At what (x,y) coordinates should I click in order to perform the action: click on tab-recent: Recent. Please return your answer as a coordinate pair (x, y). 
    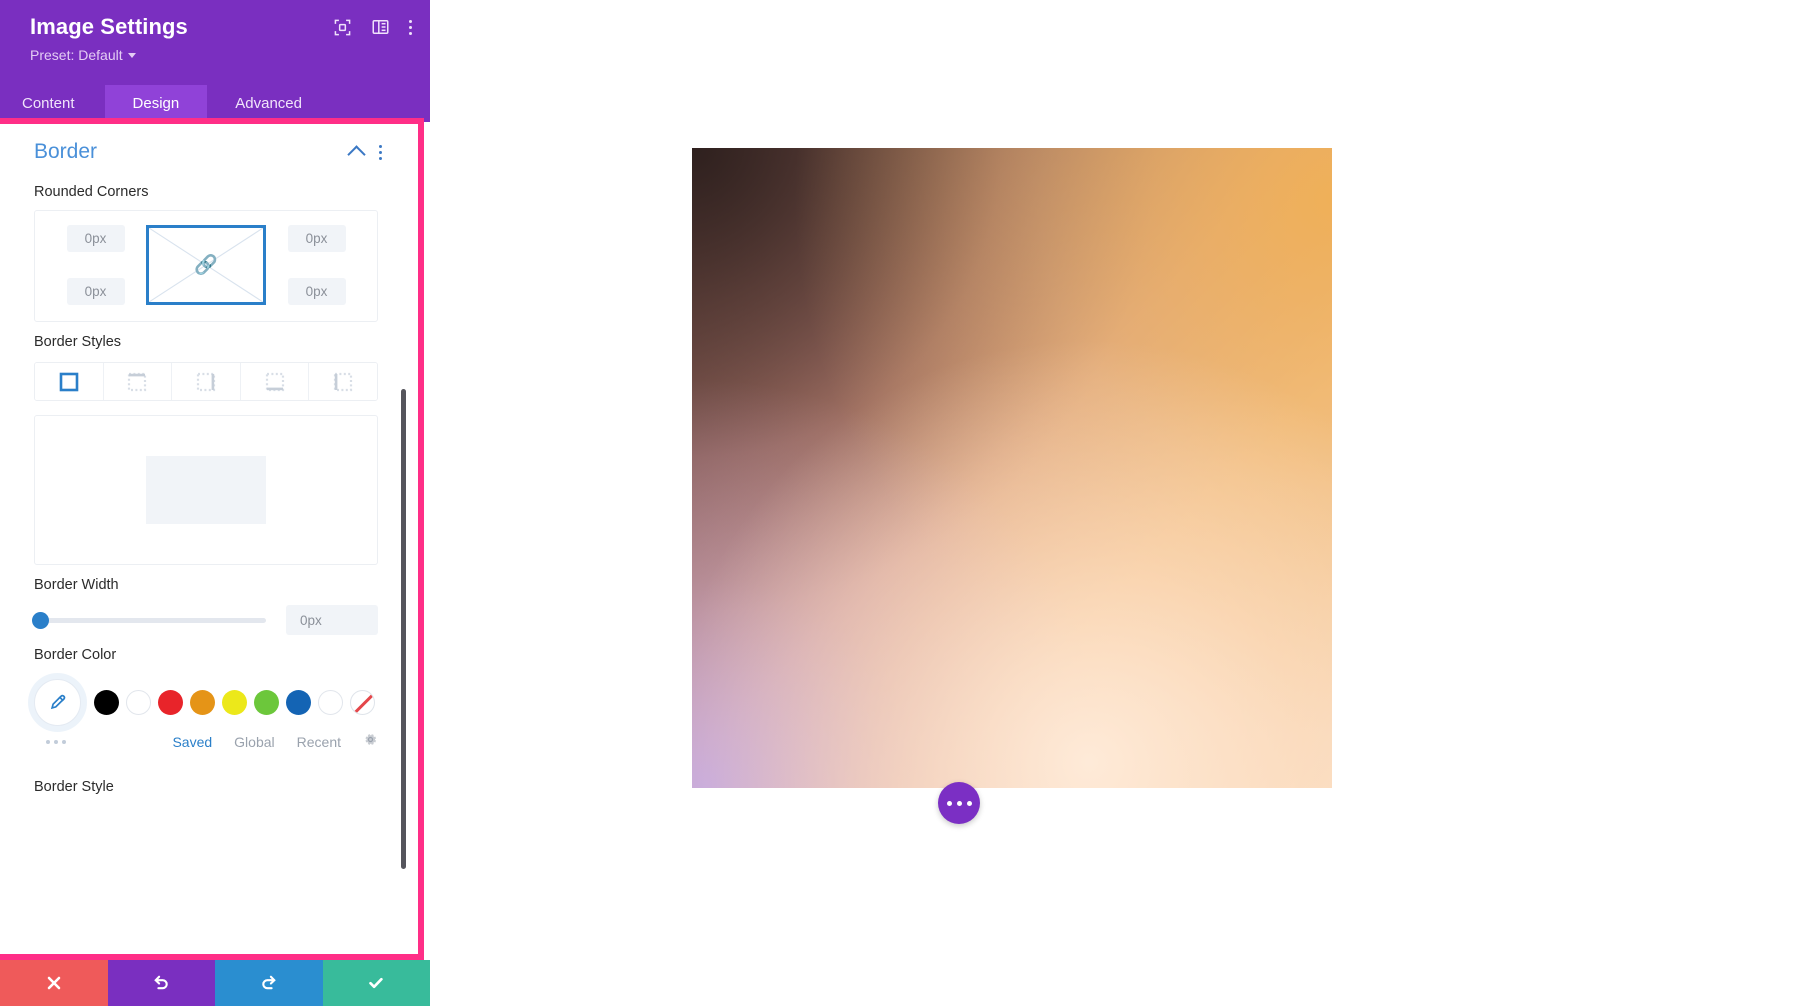
    Looking at the image, I should click on (319, 742).